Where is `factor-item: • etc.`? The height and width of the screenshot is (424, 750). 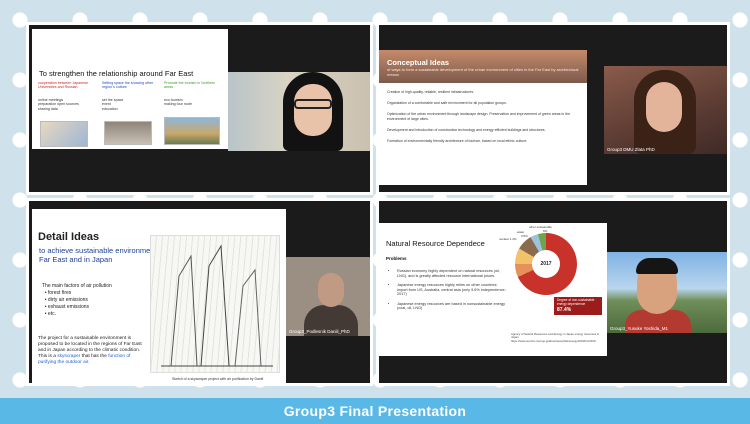
factor-item: • etc. is located at coordinates (49, 314).